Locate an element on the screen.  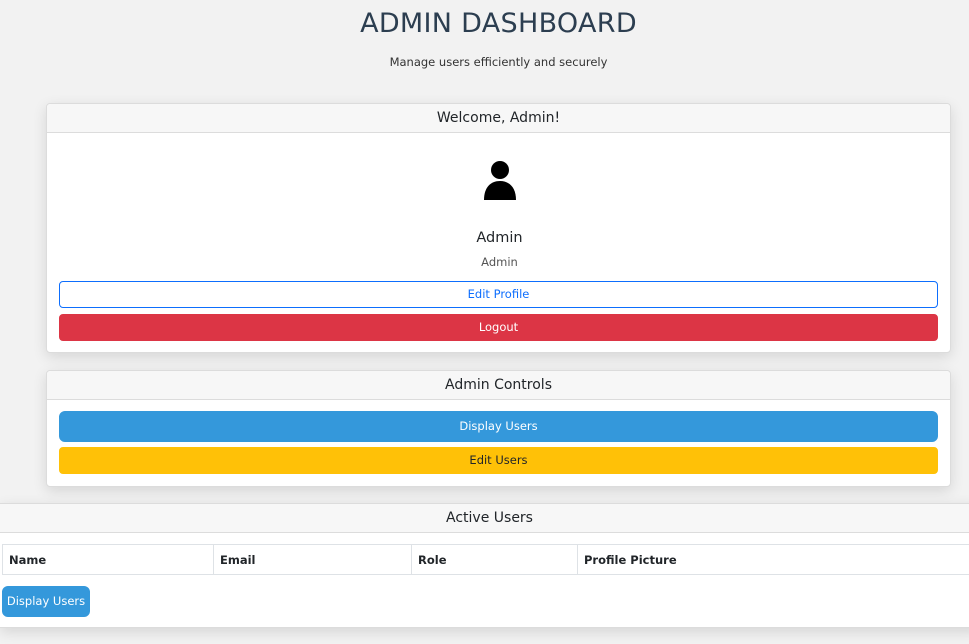
edit-profile-button: Edit Profile is located at coordinates (498, 294).